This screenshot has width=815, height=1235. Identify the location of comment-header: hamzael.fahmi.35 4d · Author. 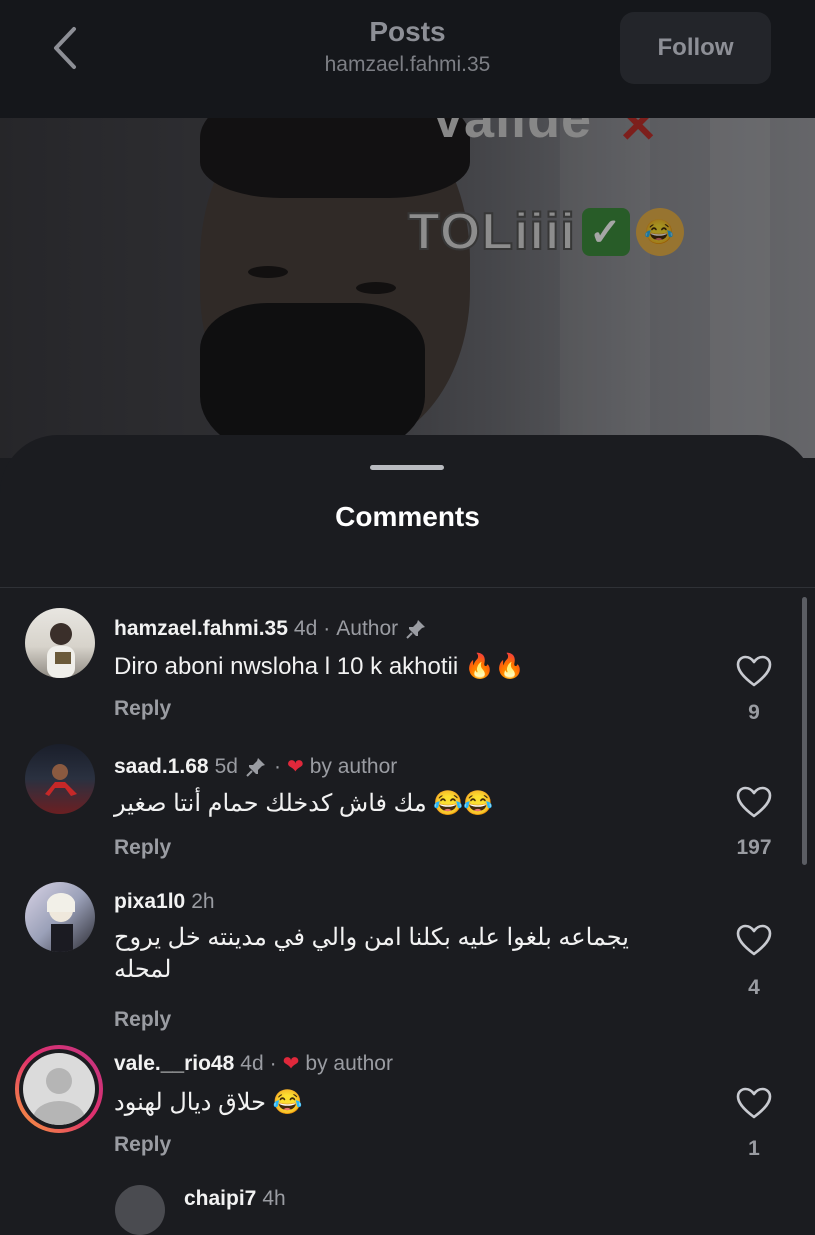
(271, 629).